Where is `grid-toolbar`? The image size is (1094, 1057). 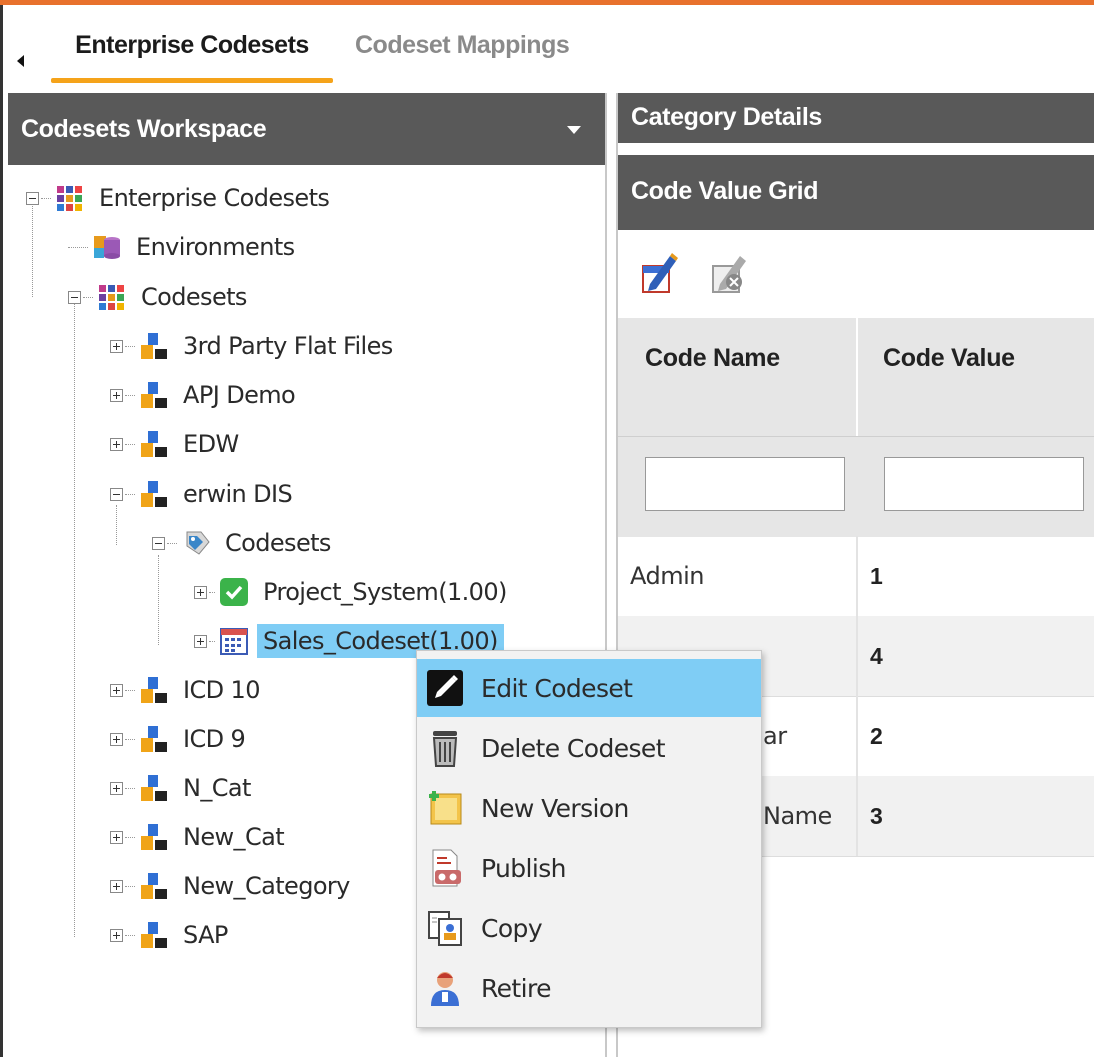
grid-toolbar is located at coordinates (856, 274).